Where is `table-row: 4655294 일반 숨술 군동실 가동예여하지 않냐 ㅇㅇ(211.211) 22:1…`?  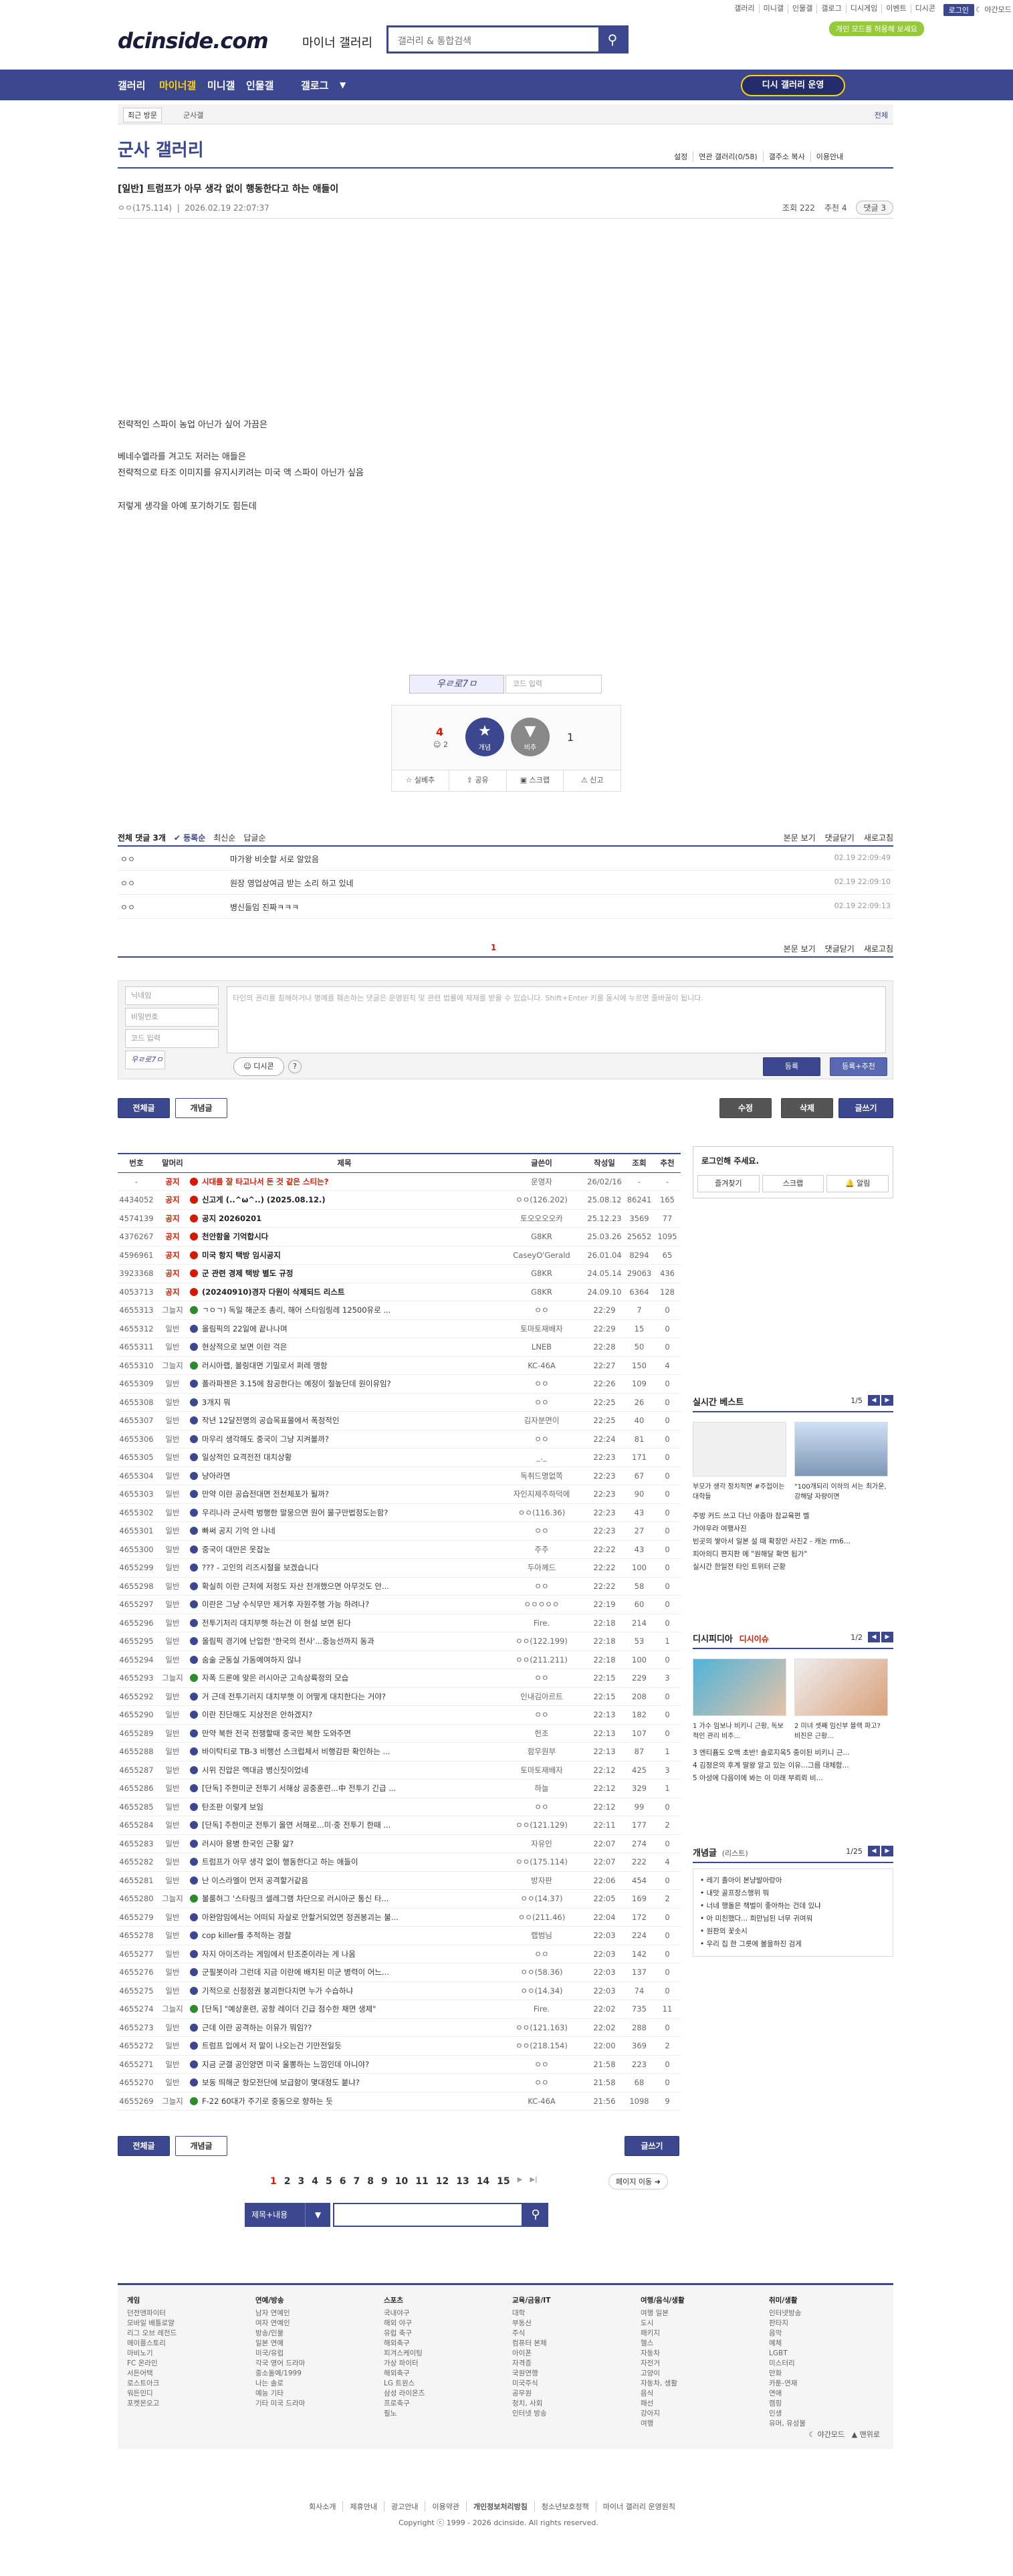
table-row: 4655294 일반 숨술 군동실 가동예여하지 않냐 ㅇㅇ(211.211) 22:1… is located at coordinates (399, 1659).